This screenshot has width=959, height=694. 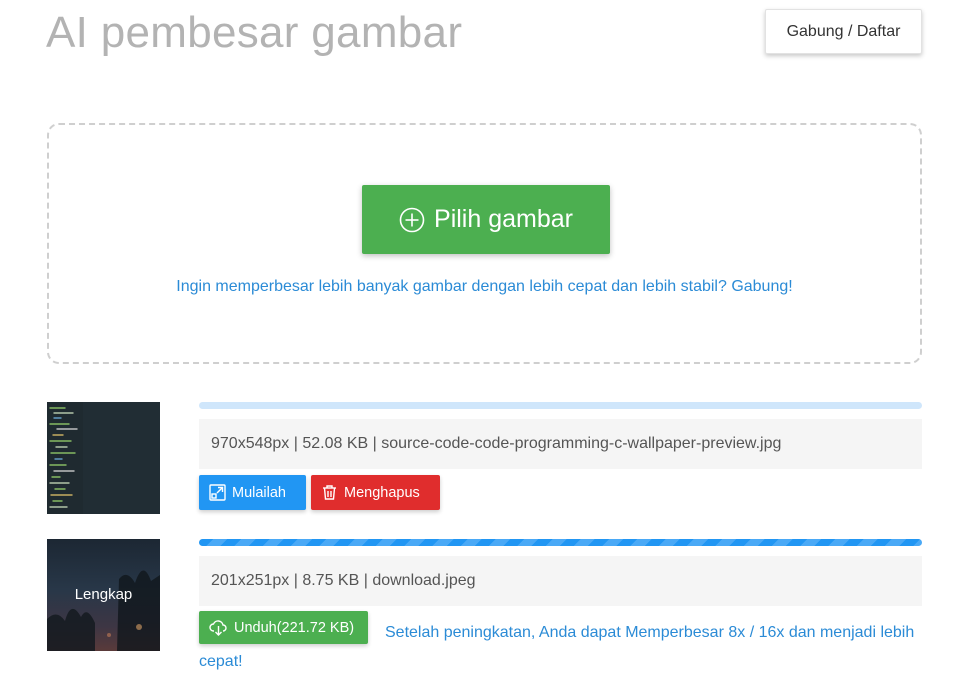 I want to click on login-register-button: Gabung / Daftar, so click(x=843, y=31).